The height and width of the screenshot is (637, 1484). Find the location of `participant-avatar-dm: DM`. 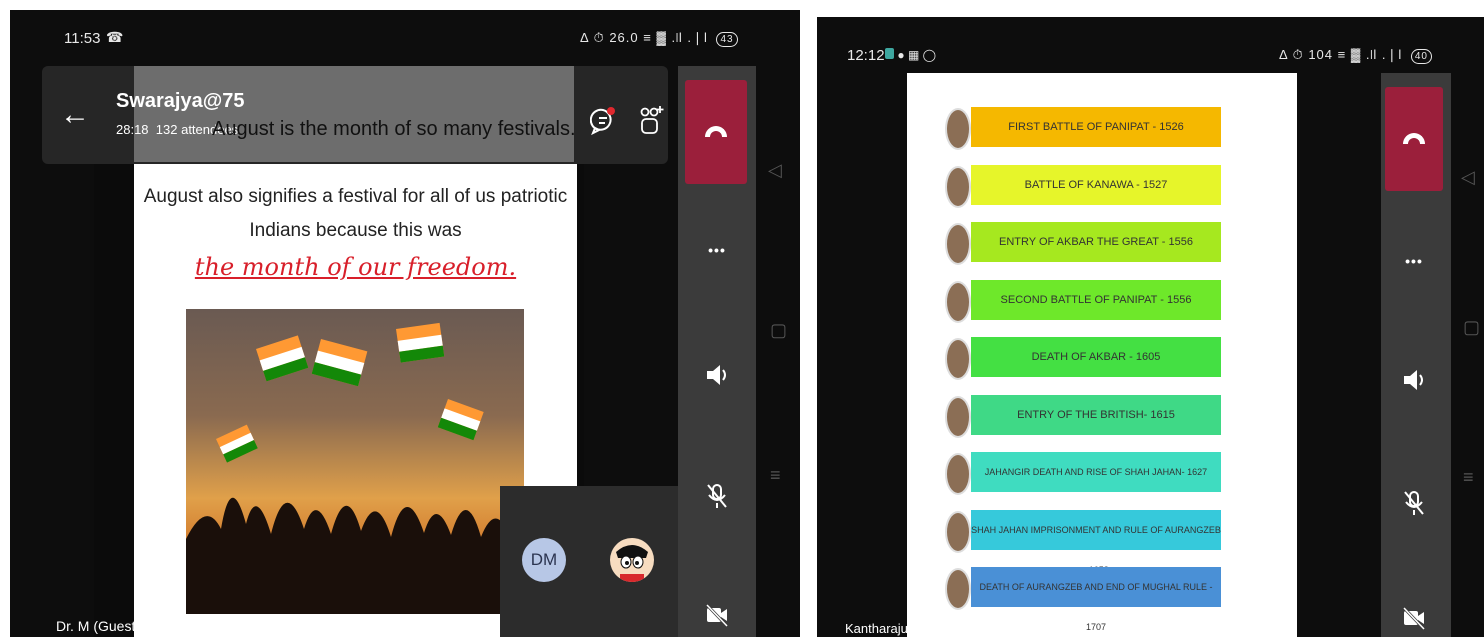

participant-avatar-dm: DM is located at coordinates (544, 560).